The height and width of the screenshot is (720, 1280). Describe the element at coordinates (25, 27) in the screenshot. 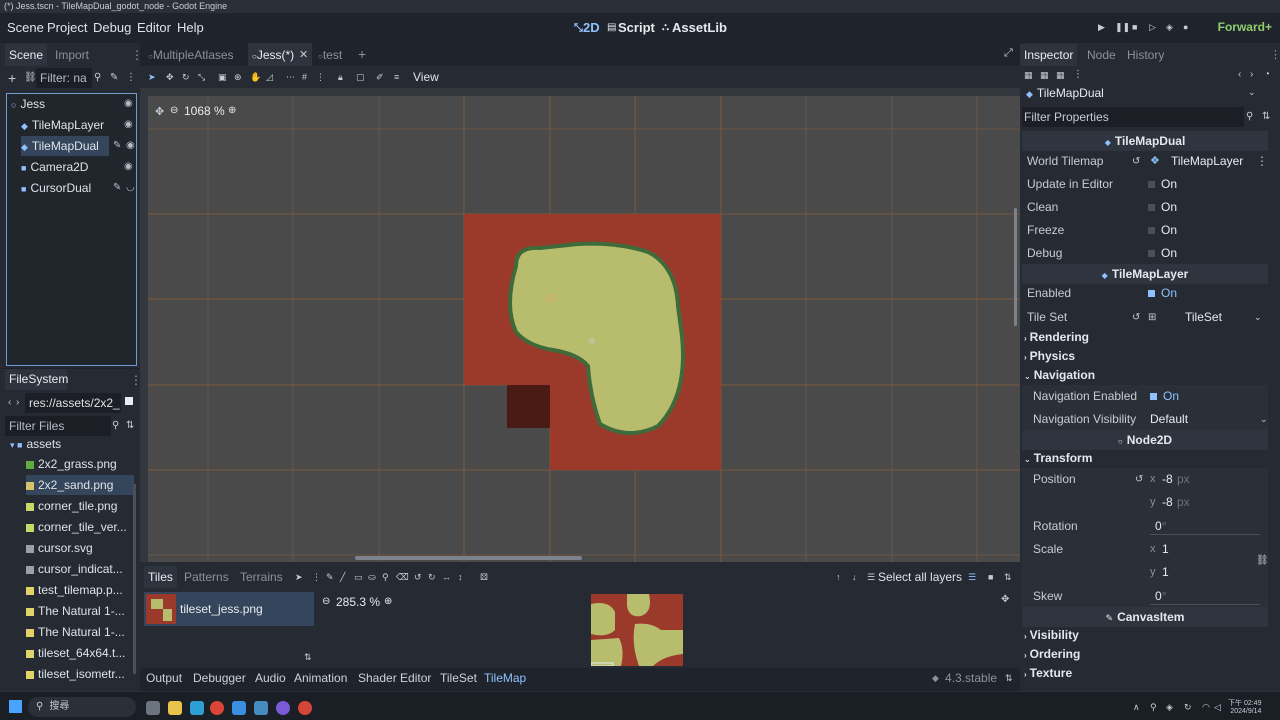

I see `menu-scene: Scene` at that location.